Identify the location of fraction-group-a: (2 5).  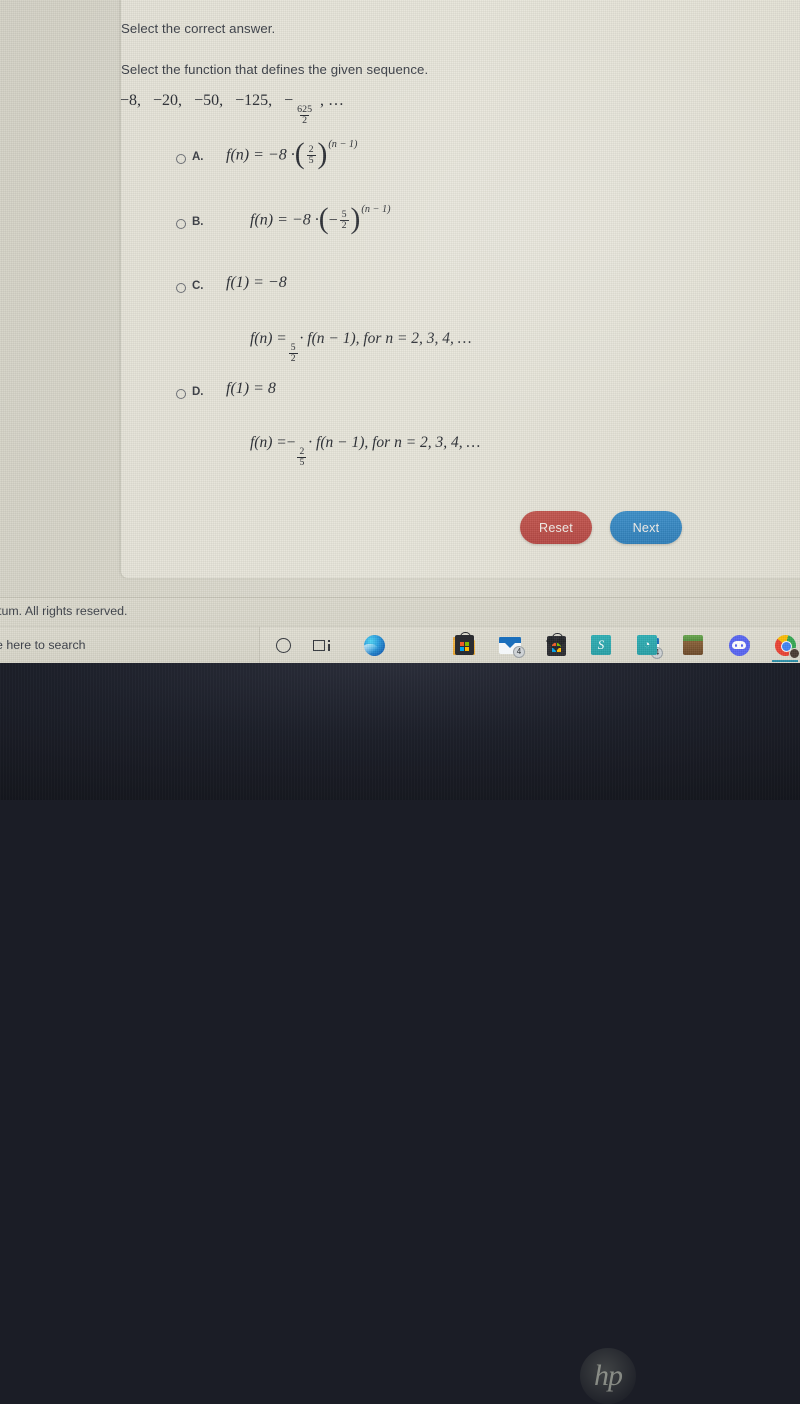
(311, 154).